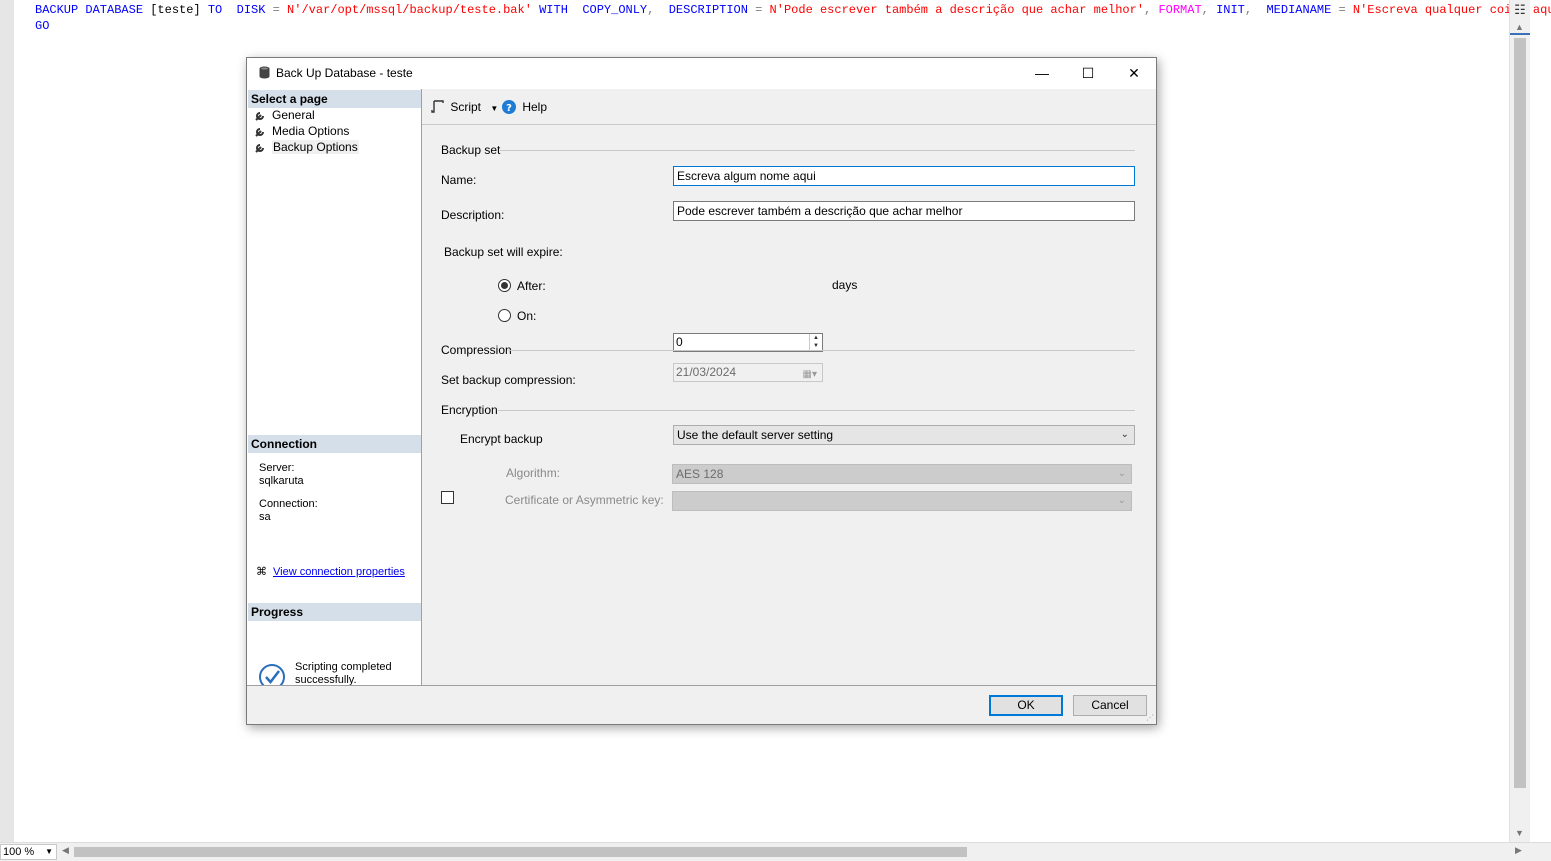 This screenshot has height=861, width=1551. I want to click on stepper-arrows-icon: ▲ ▼, so click(815, 342).